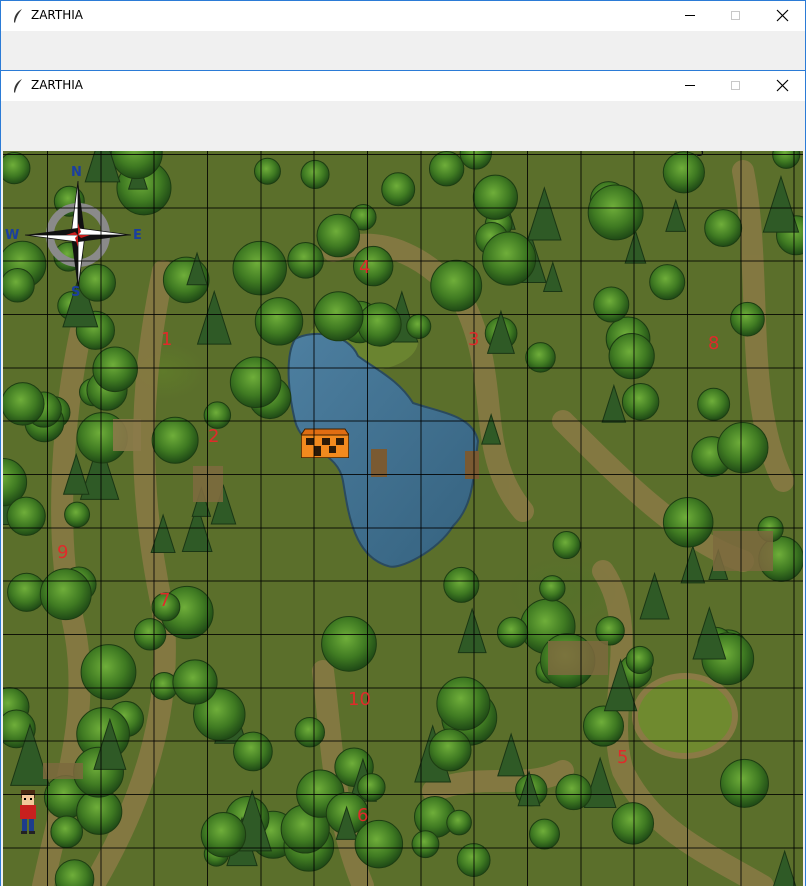 The image size is (806, 886). Describe the element at coordinates (165, 600) in the screenshot. I see `zone-label-7: 7` at that location.